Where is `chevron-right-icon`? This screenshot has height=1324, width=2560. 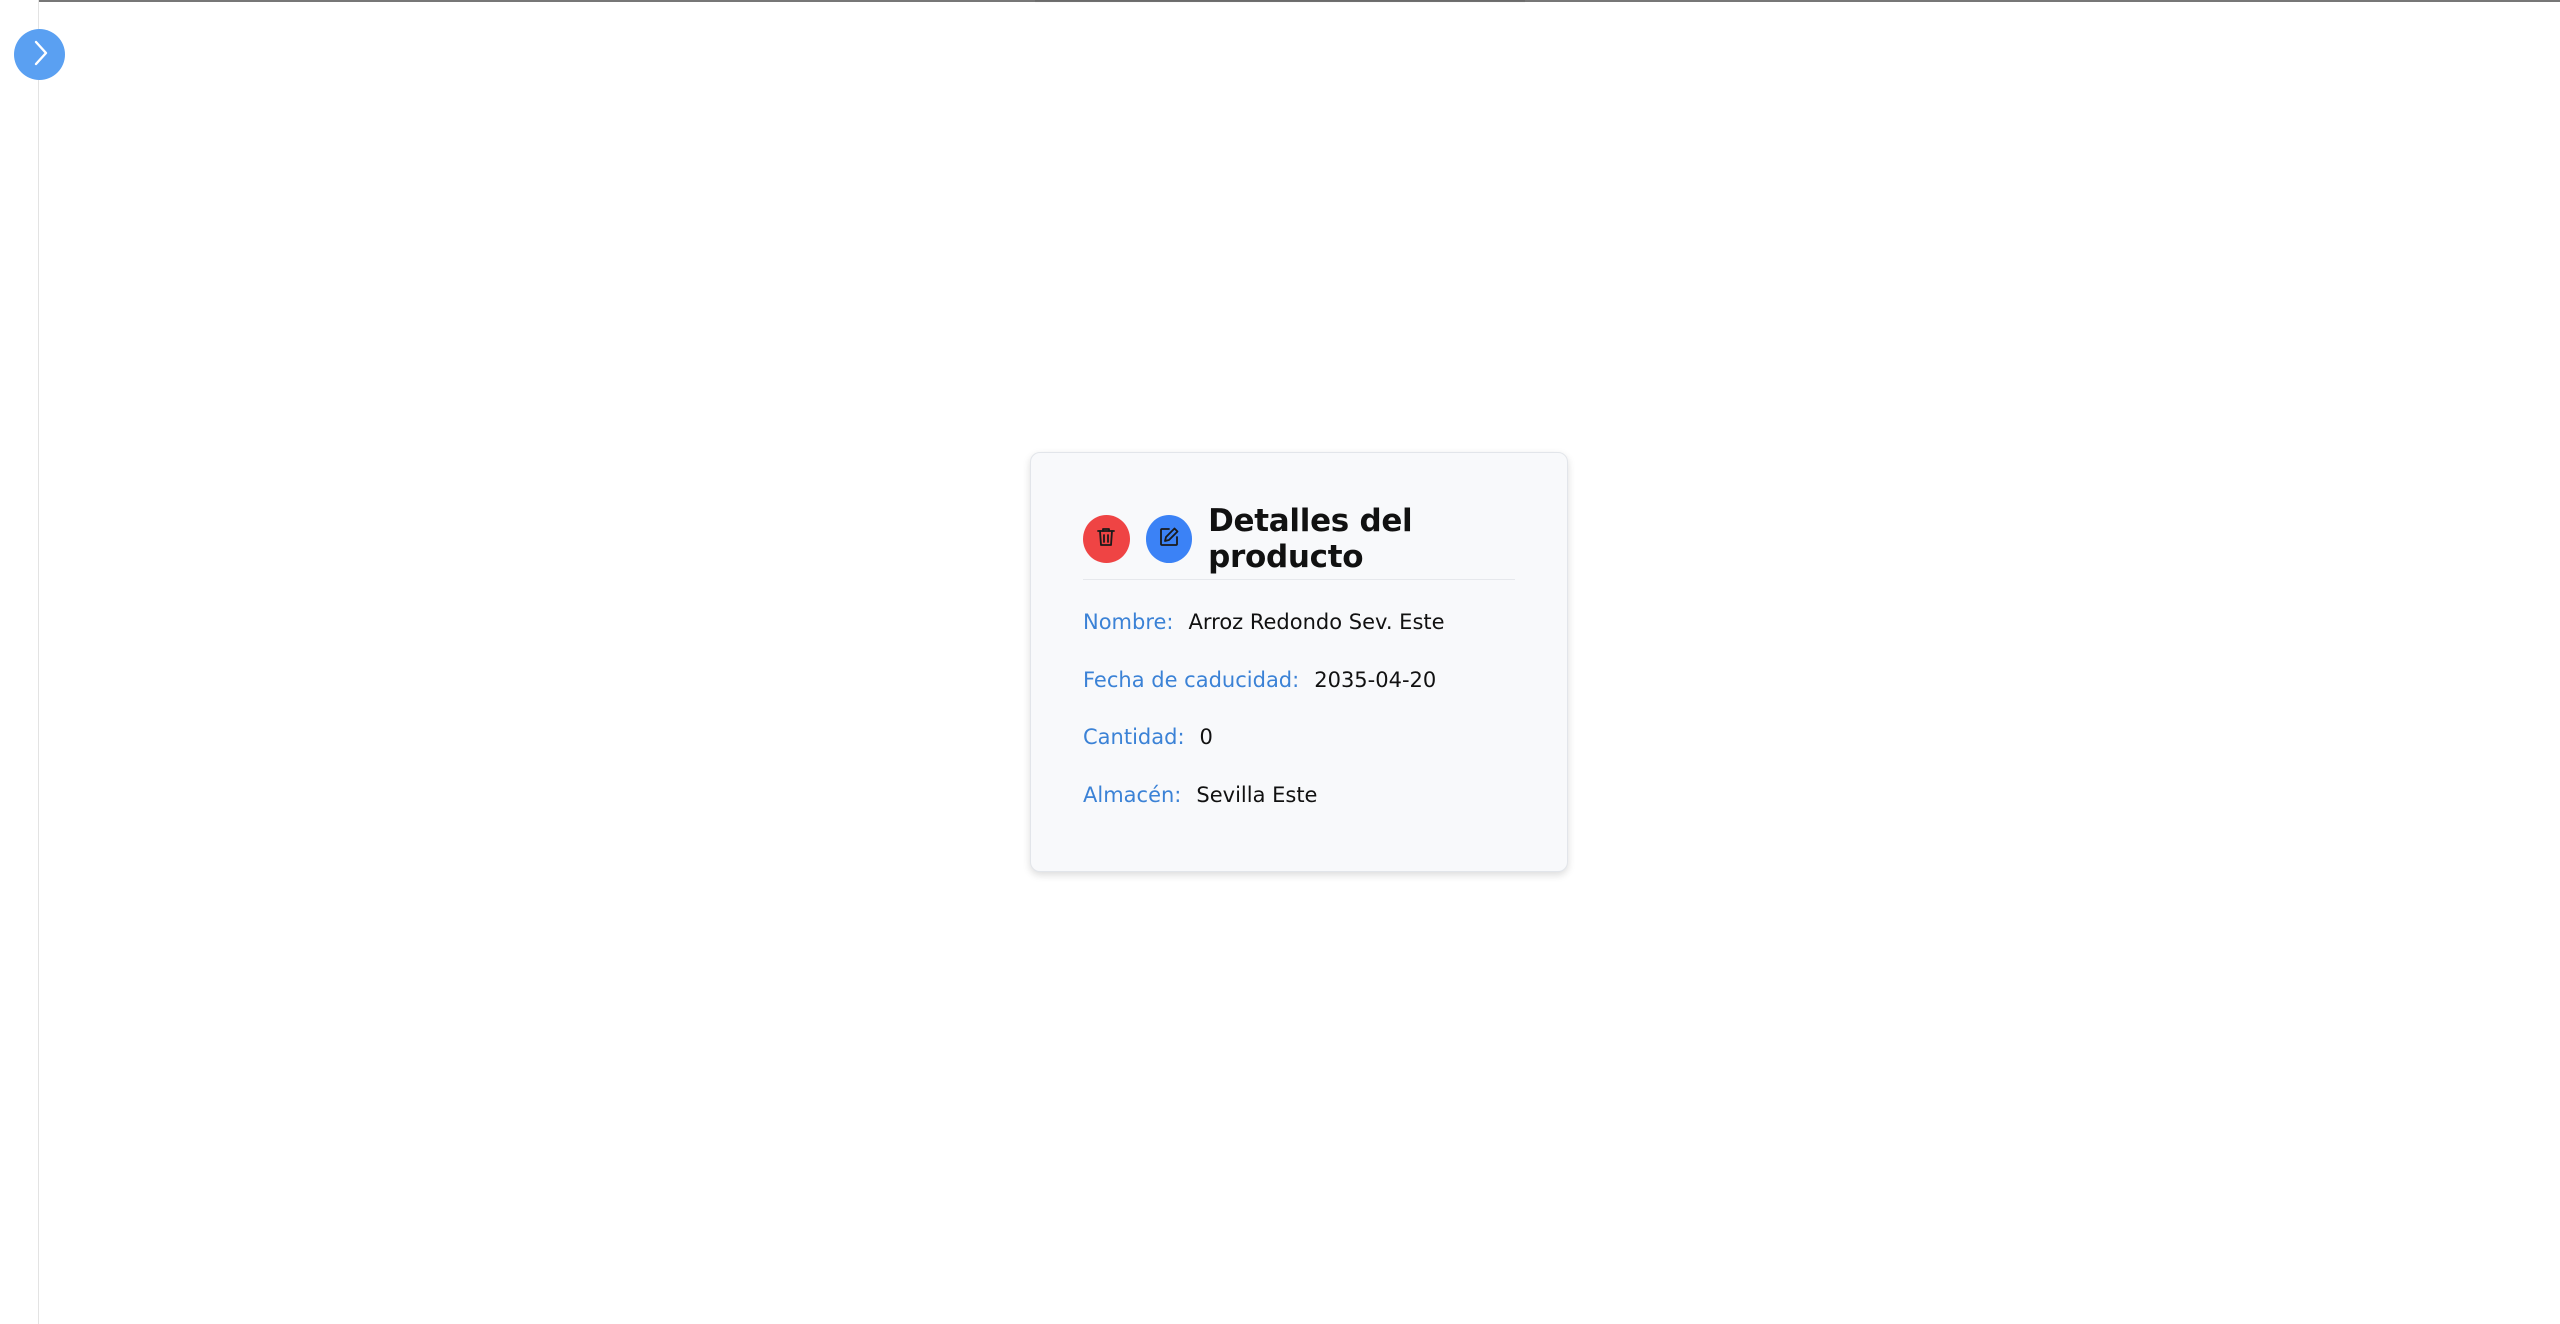
chevron-right-icon is located at coordinates (40, 55).